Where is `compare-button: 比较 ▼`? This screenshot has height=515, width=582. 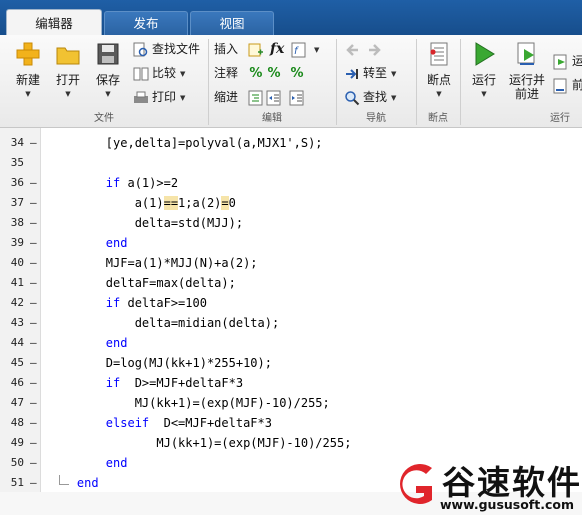
compare-button: 比较 ▼ is located at coordinates (159, 73).